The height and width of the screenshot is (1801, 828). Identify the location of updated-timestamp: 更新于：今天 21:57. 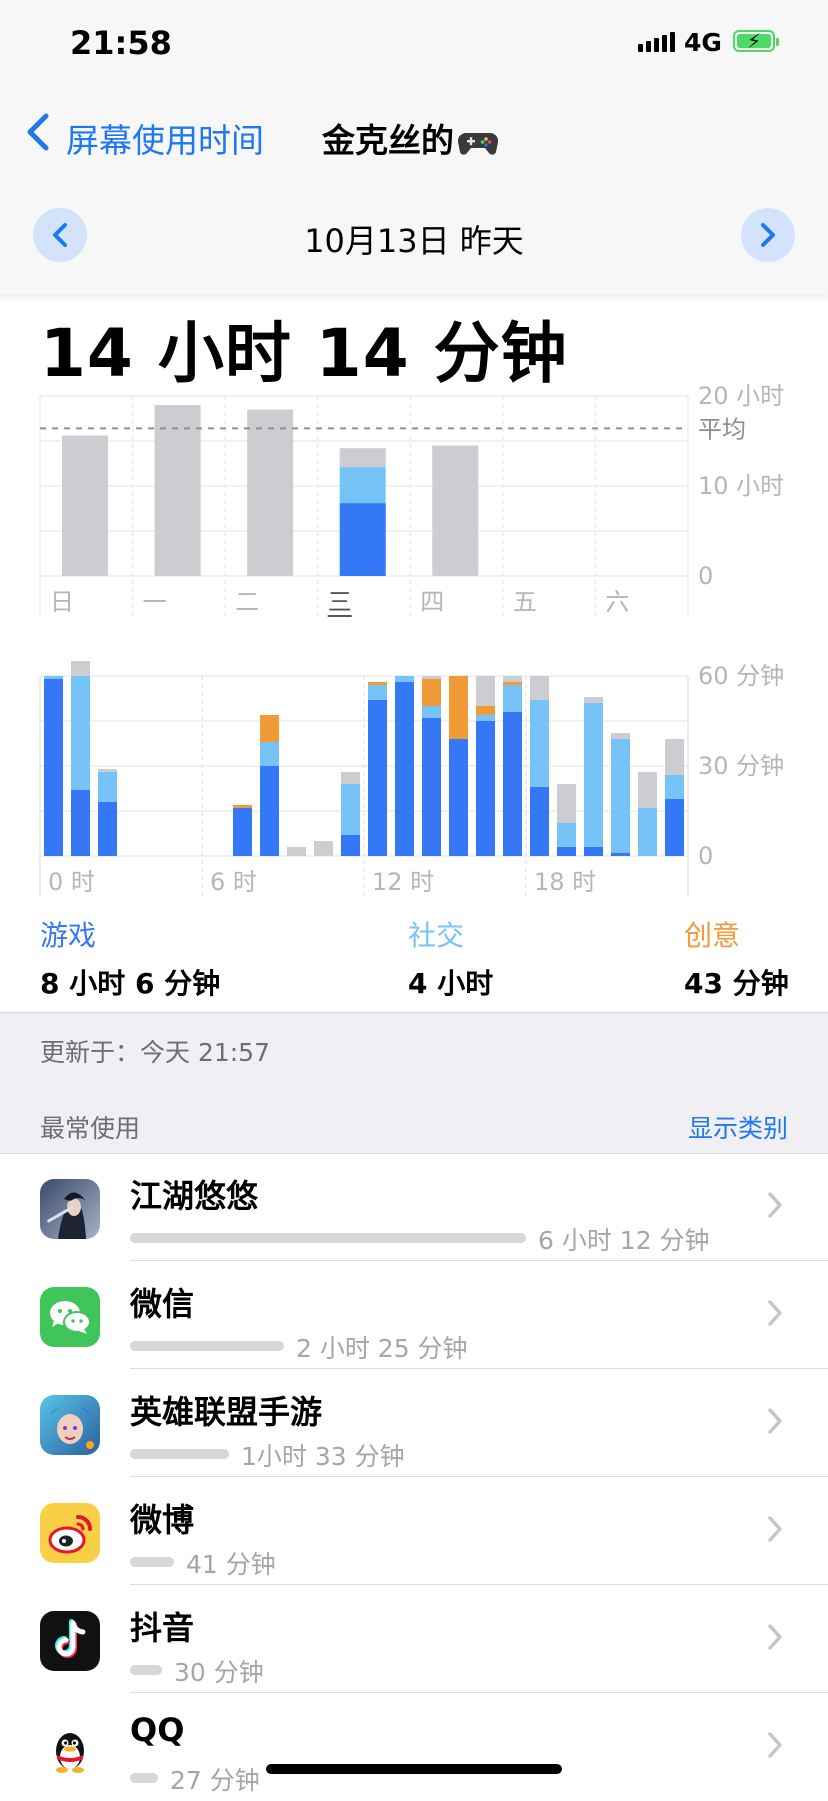
(155, 1052).